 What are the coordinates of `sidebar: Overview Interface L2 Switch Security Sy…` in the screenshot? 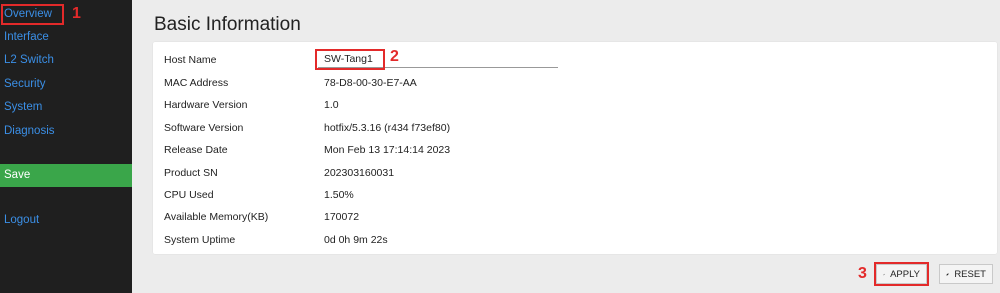 It's located at (66, 146).